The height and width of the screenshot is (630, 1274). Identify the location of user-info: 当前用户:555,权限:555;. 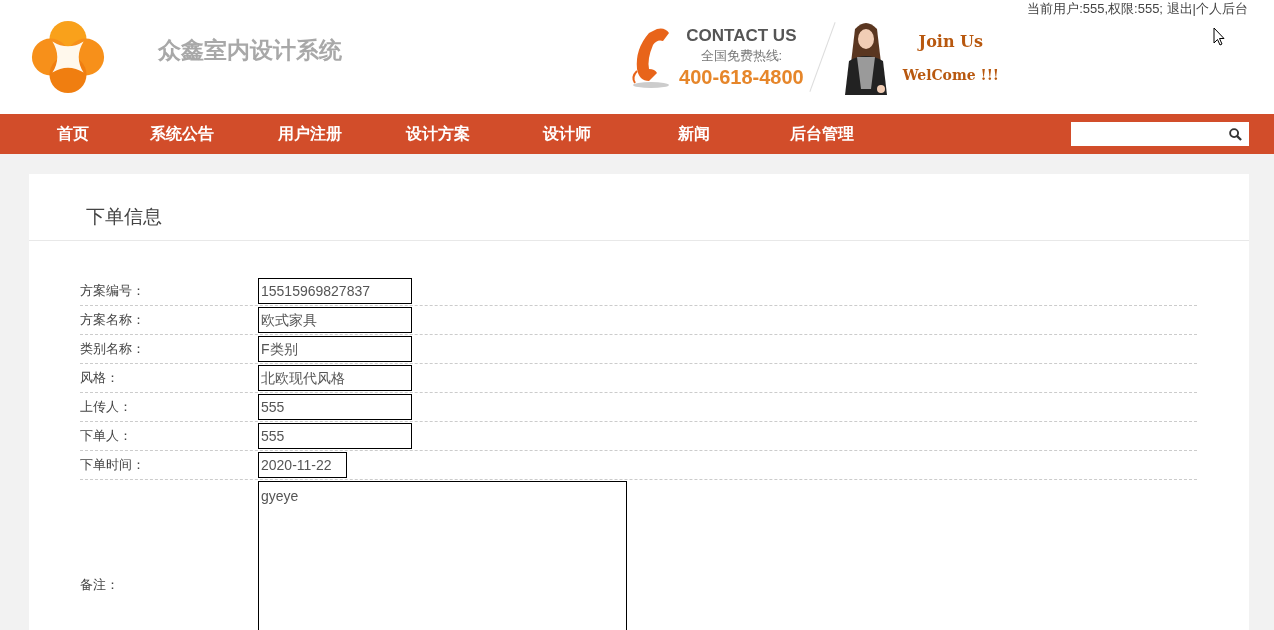
(1095, 8).